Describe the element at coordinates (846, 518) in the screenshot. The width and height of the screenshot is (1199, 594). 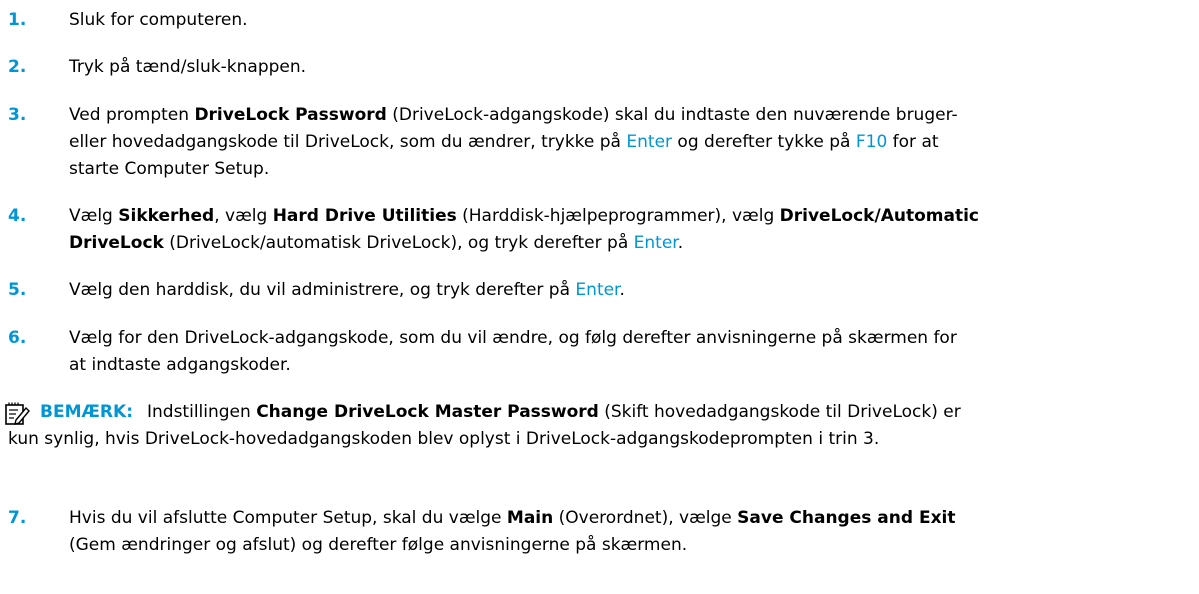
I see `ui-term-save-changes-and-exit: Save Changes and Exit` at that location.